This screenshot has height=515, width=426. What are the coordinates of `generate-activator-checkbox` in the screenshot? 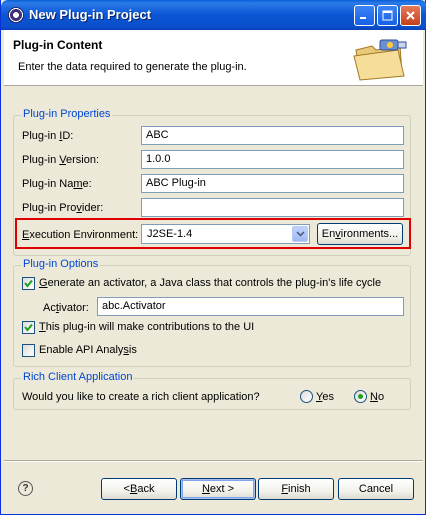 It's located at (28, 283).